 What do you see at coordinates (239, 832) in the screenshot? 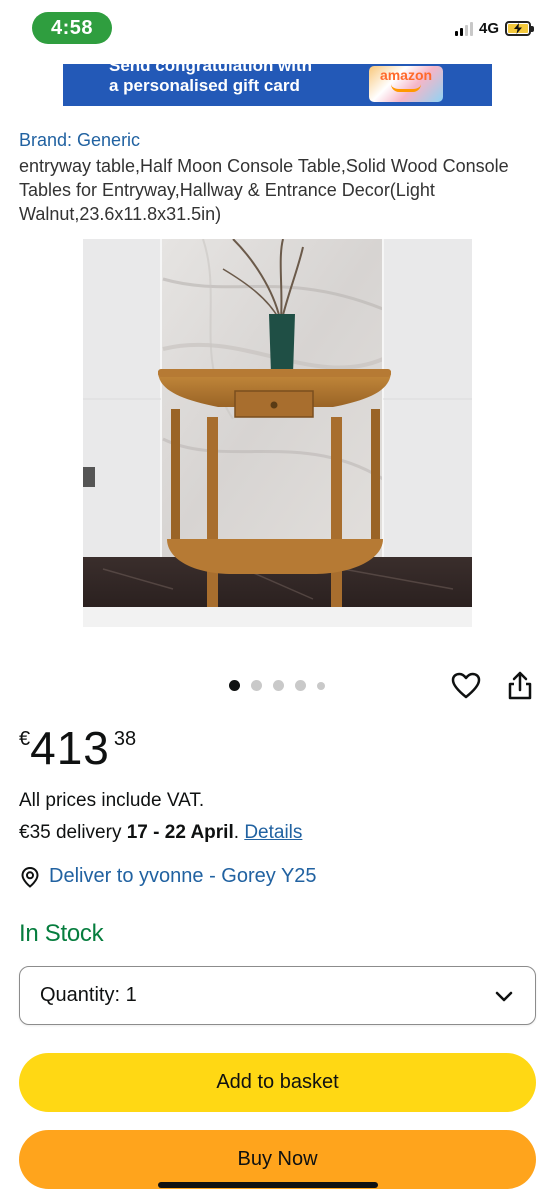
I see `delivery-suffix: .` at bounding box center [239, 832].